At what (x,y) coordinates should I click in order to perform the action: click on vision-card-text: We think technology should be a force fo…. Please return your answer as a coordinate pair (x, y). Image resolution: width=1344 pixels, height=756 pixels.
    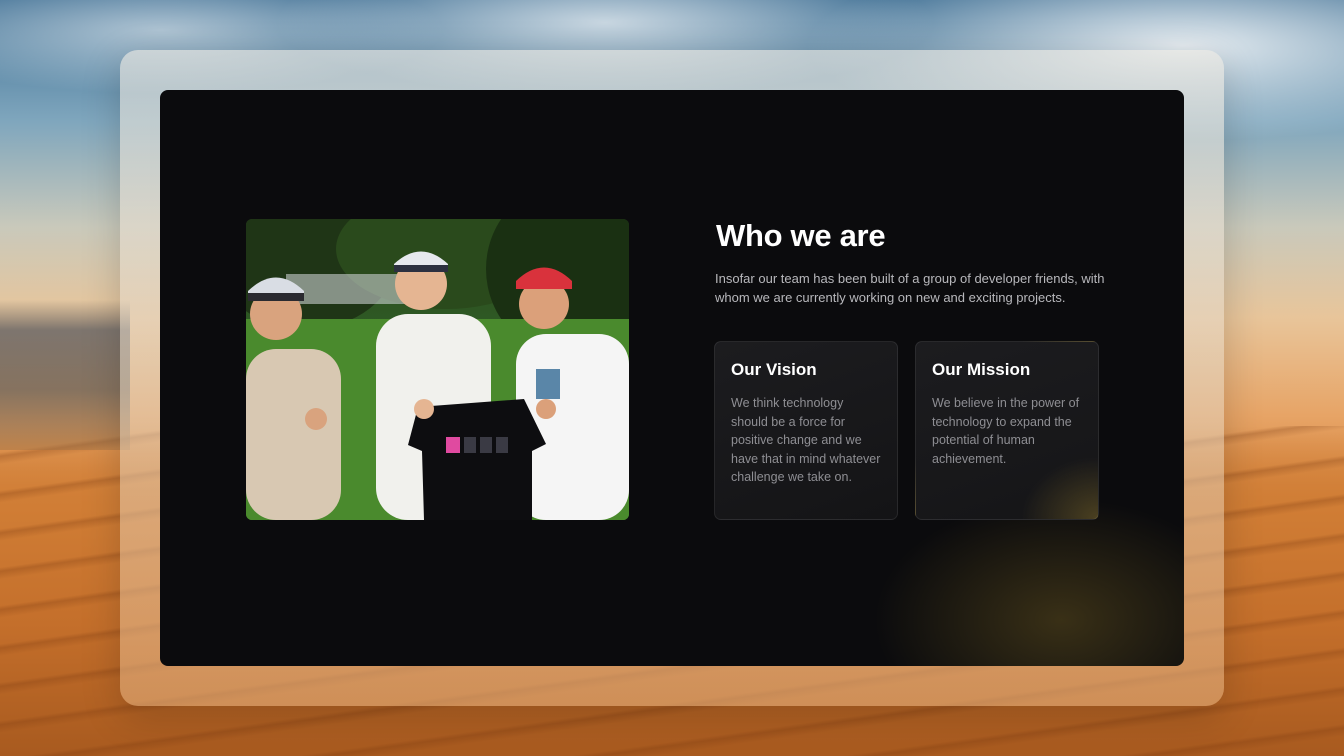
    Looking at the image, I should click on (806, 440).